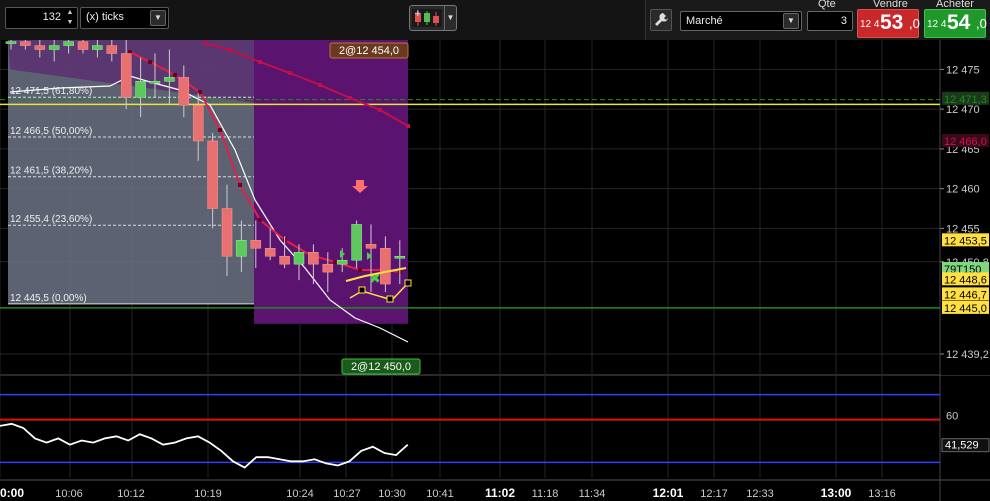 This screenshot has width=990, height=501. I want to click on fib-label: 12 466,5 (50,00%), so click(51, 131).